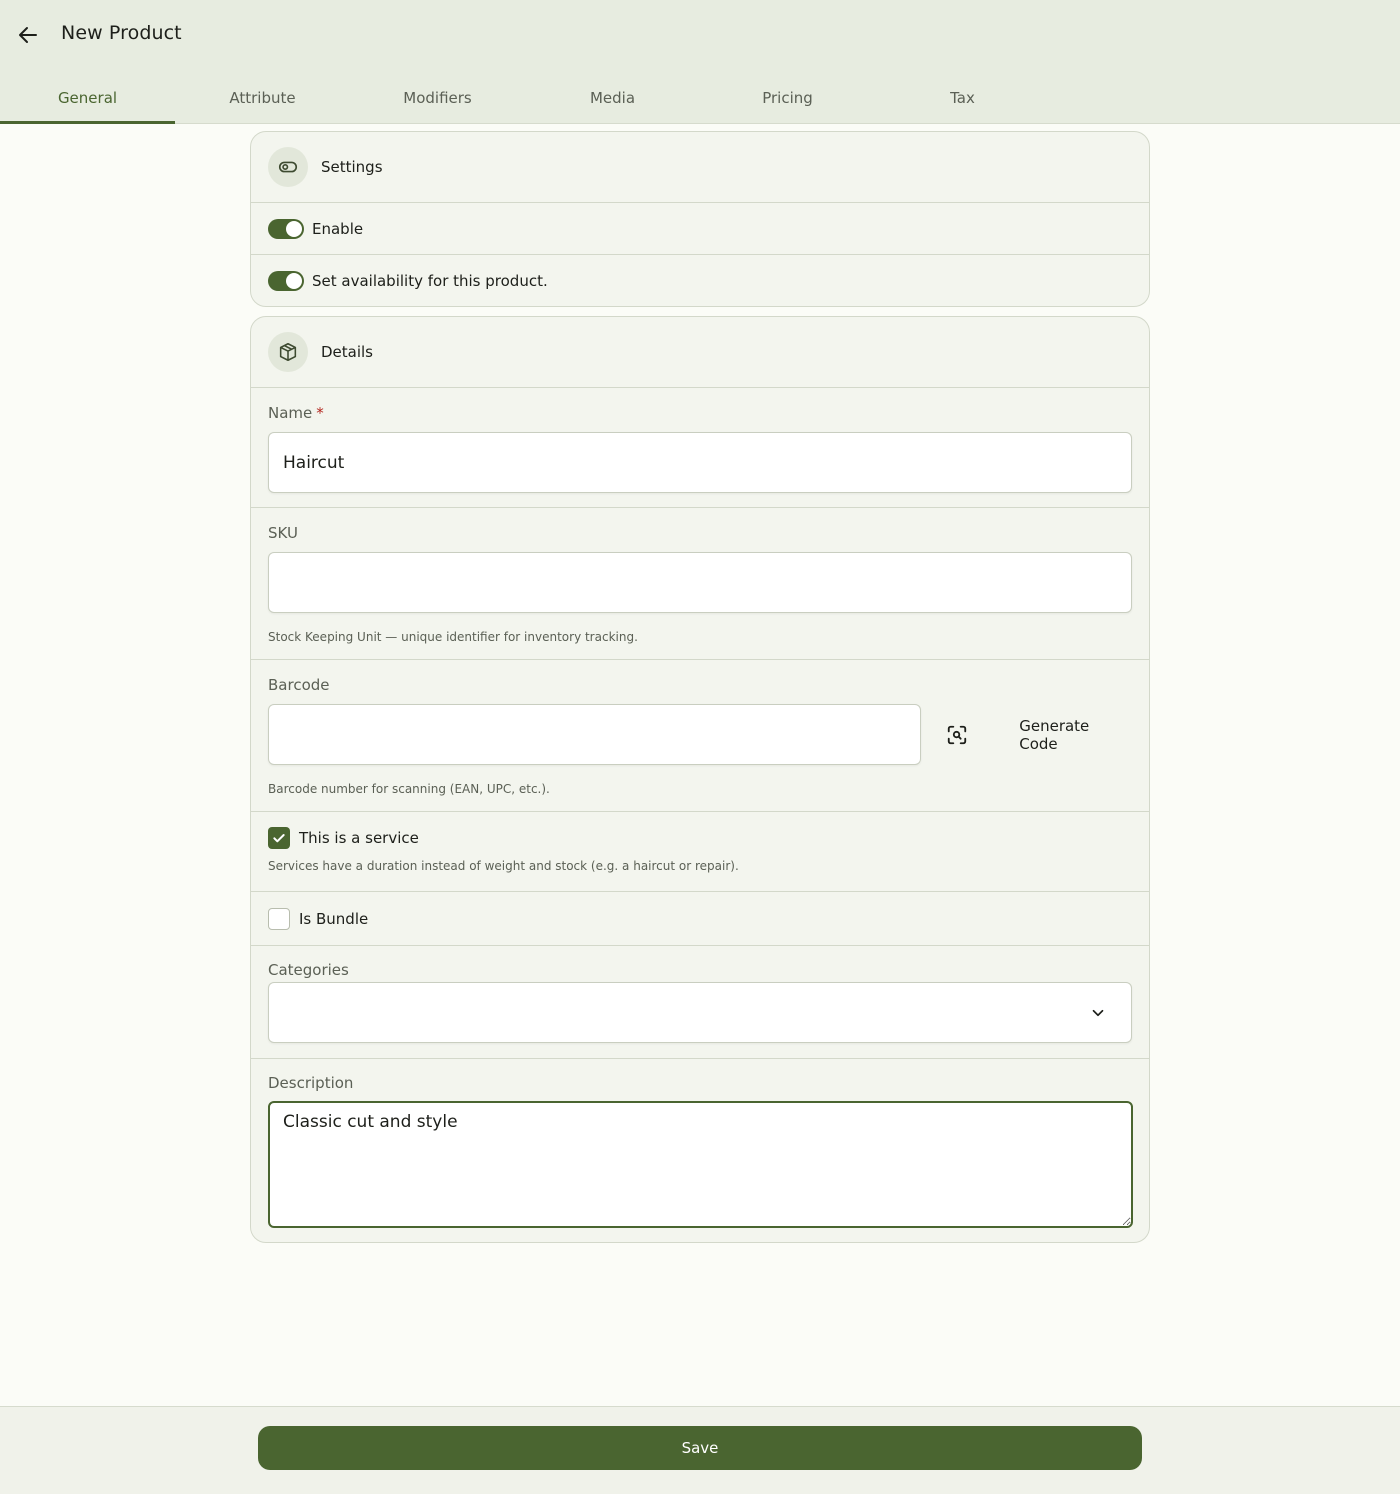  What do you see at coordinates (700, 280) in the screenshot?
I see `availability-row: Set availability for this product.` at bounding box center [700, 280].